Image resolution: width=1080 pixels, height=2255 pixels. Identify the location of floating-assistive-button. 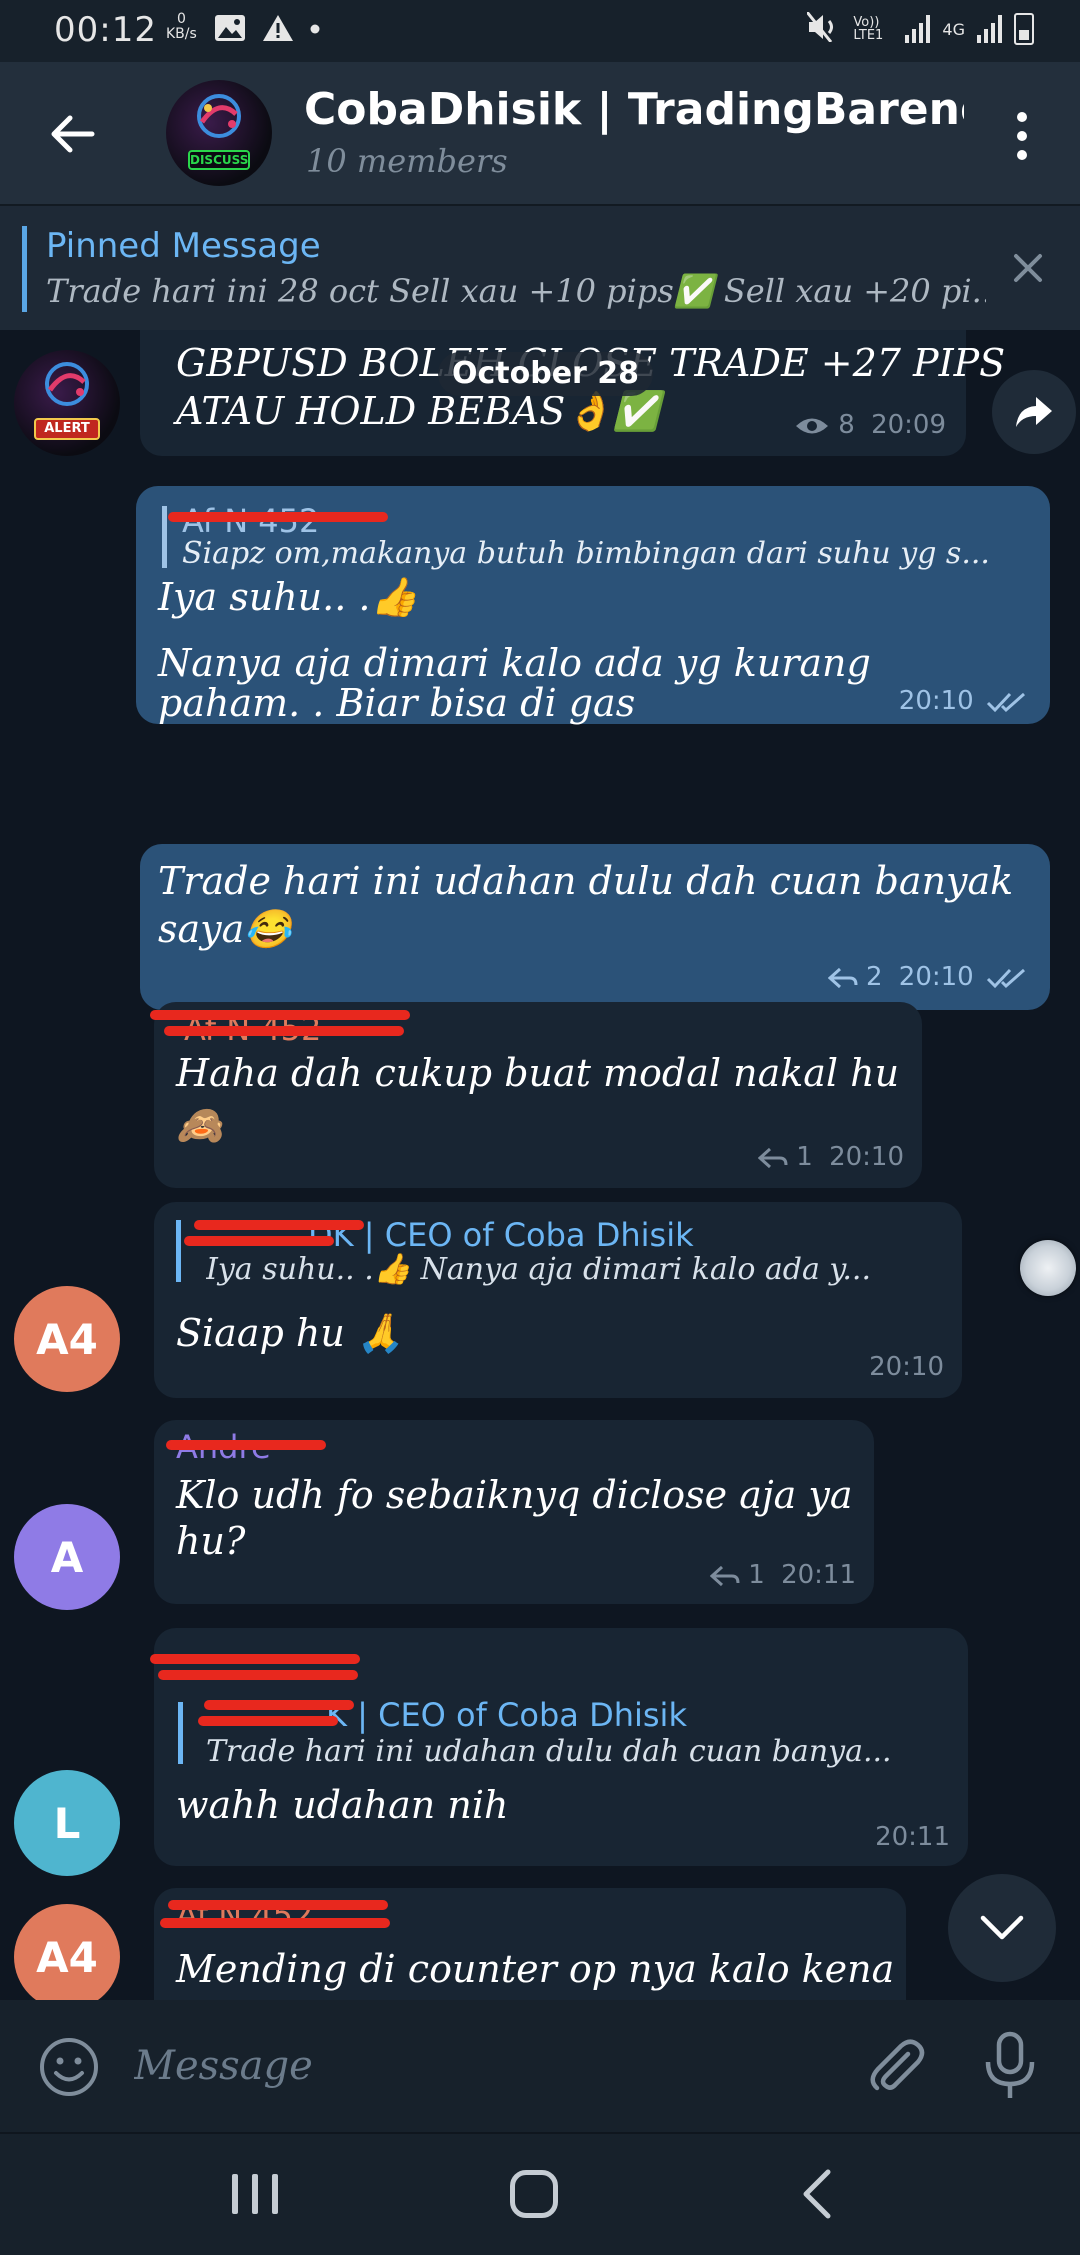
(1048, 1268).